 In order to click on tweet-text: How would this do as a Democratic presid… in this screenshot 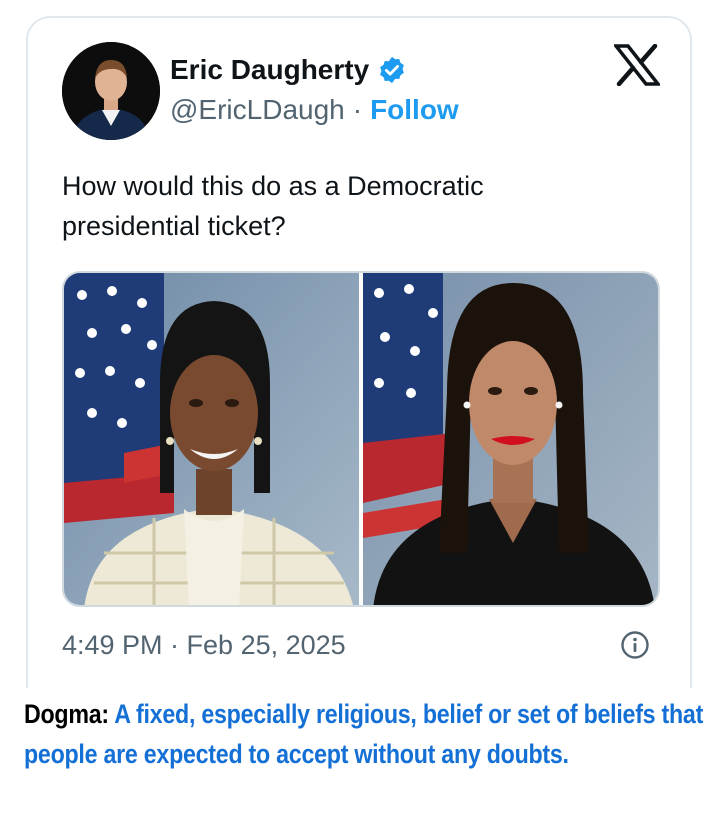, I will do `click(273, 206)`.